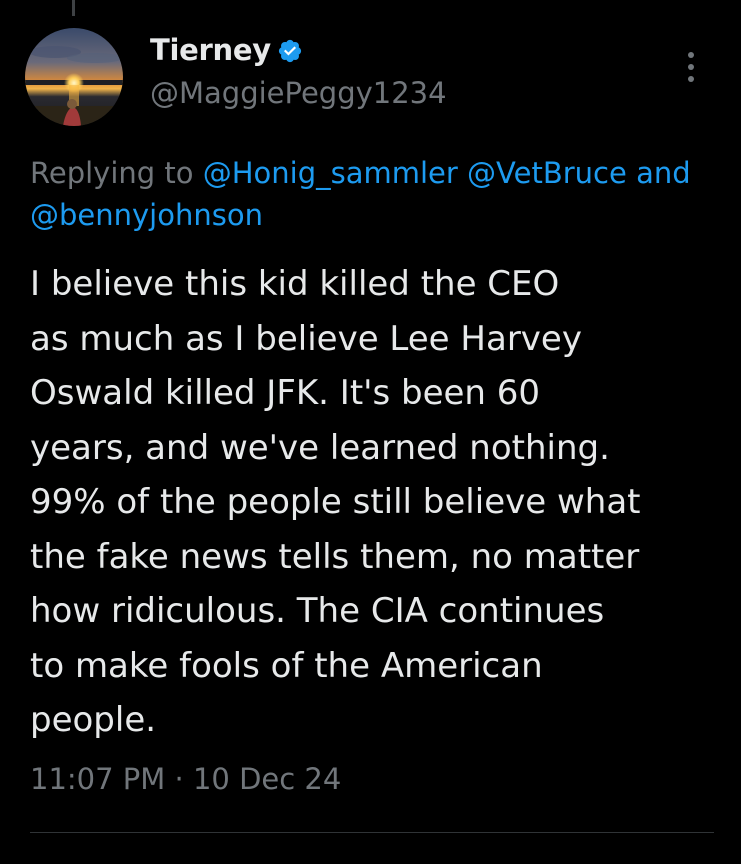 This screenshot has width=741, height=864. Describe the element at coordinates (306, 338) in the screenshot. I see `tweet-text-line: as much as I believe Lee Harvey` at that location.